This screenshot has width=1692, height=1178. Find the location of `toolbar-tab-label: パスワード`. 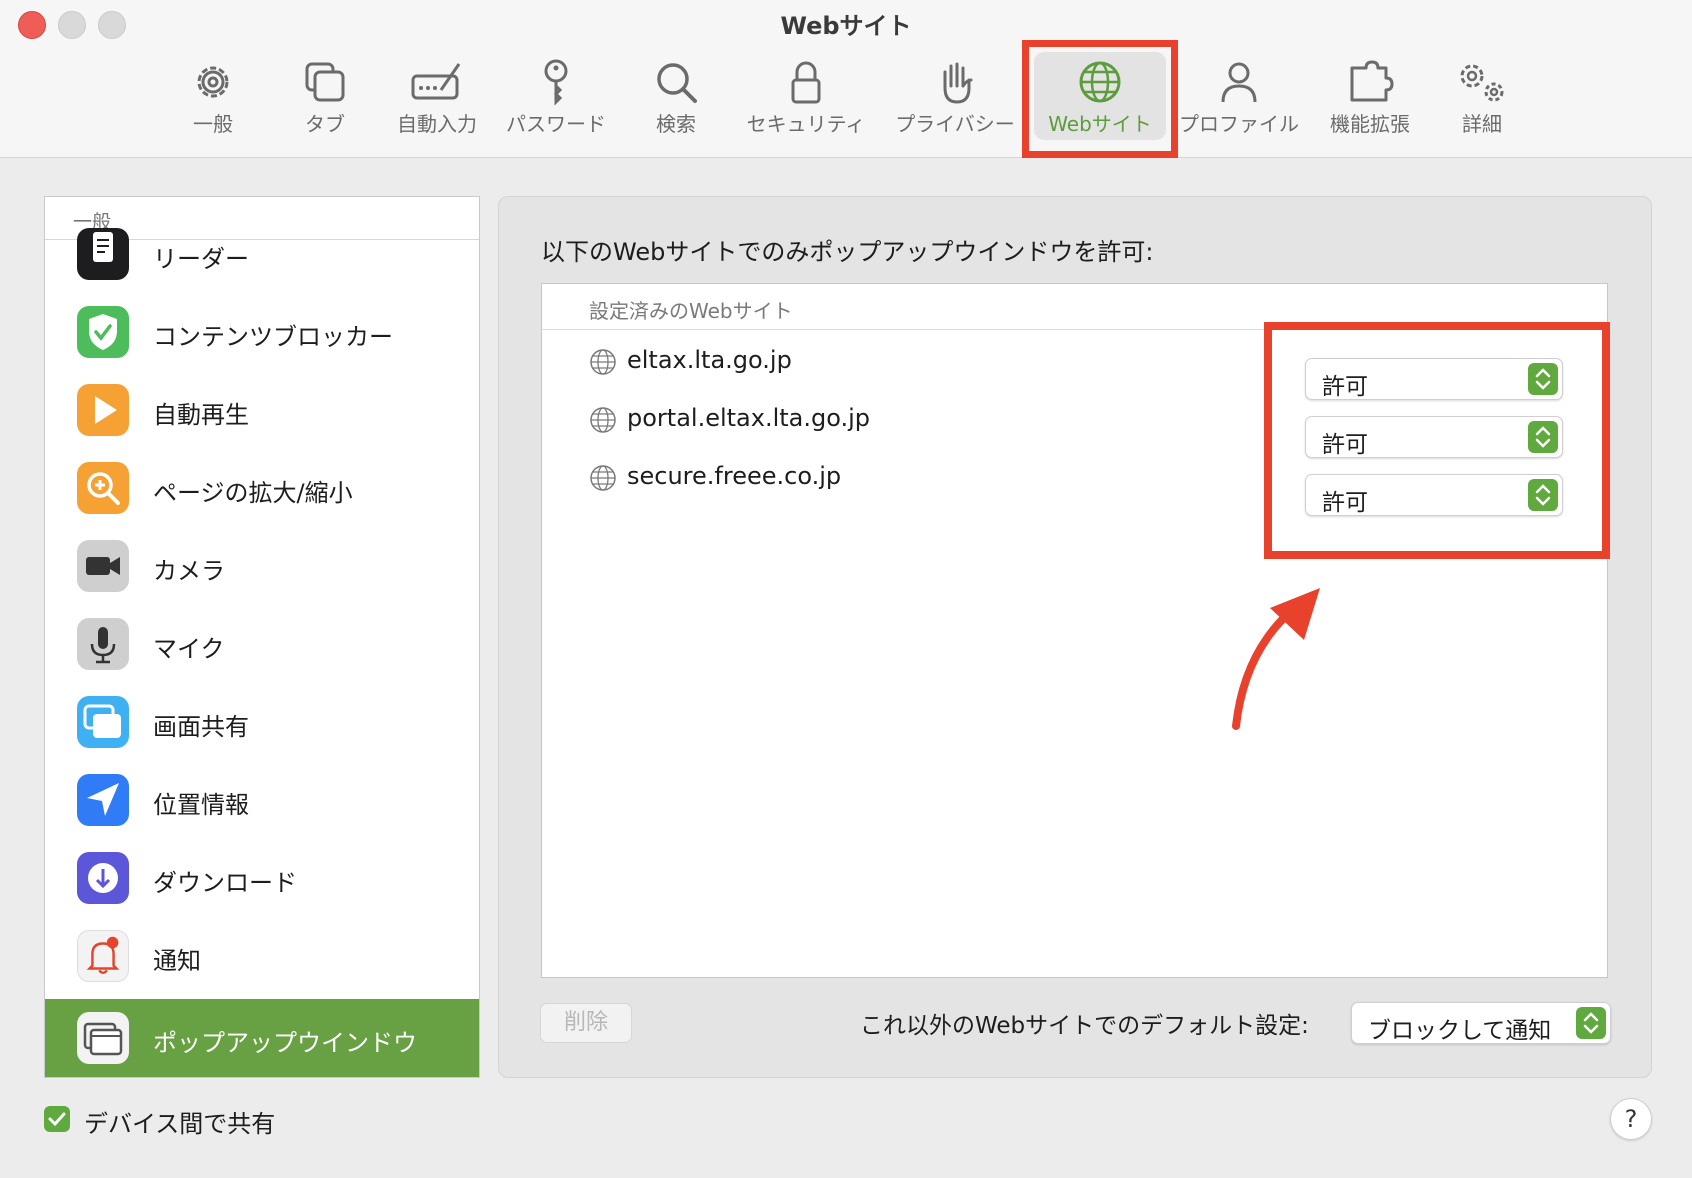

toolbar-tab-label: パスワード is located at coordinates (556, 124).